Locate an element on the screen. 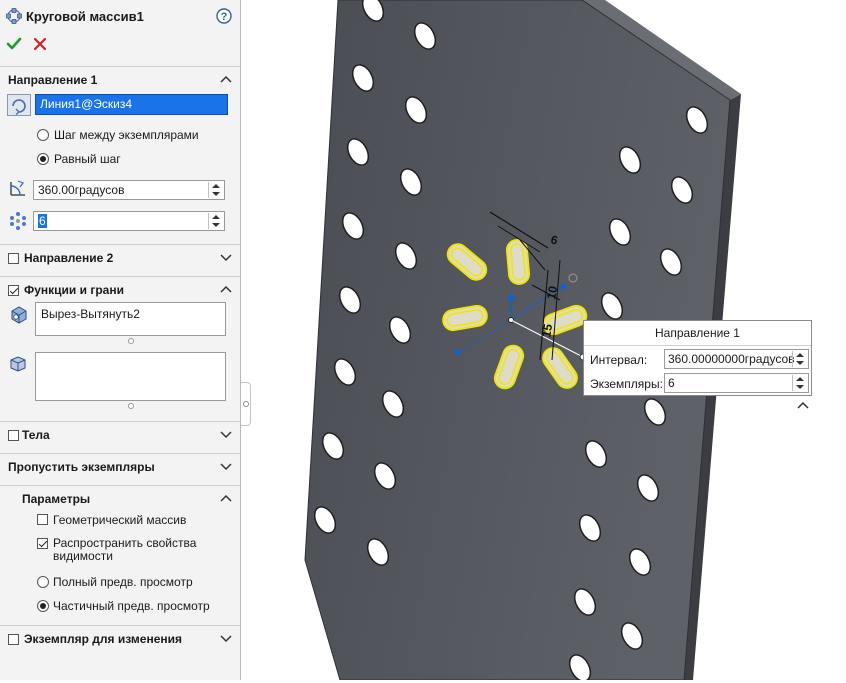 The image size is (846, 683). ok-check-icon is located at coordinates (14, 44).